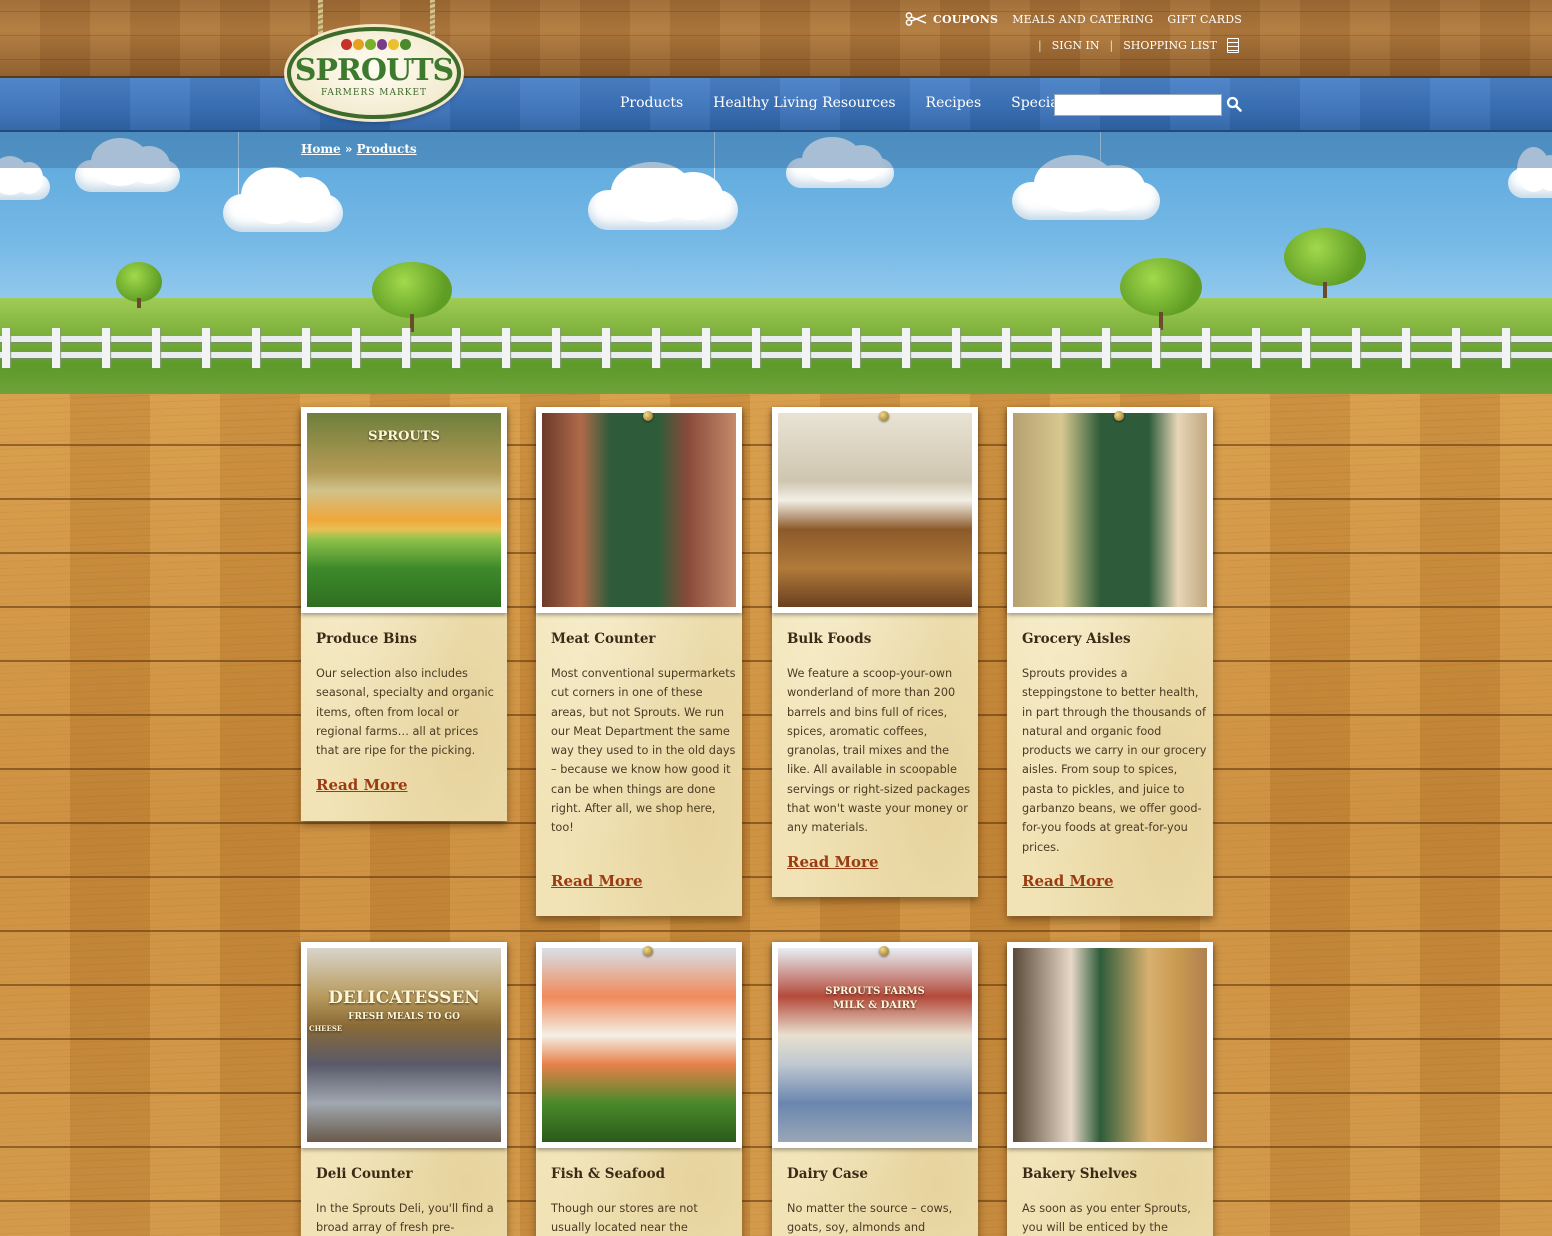  What do you see at coordinates (404, 436) in the screenshot?
I see `photo-sign: SPROUTS` at bounding box center [404, 436].